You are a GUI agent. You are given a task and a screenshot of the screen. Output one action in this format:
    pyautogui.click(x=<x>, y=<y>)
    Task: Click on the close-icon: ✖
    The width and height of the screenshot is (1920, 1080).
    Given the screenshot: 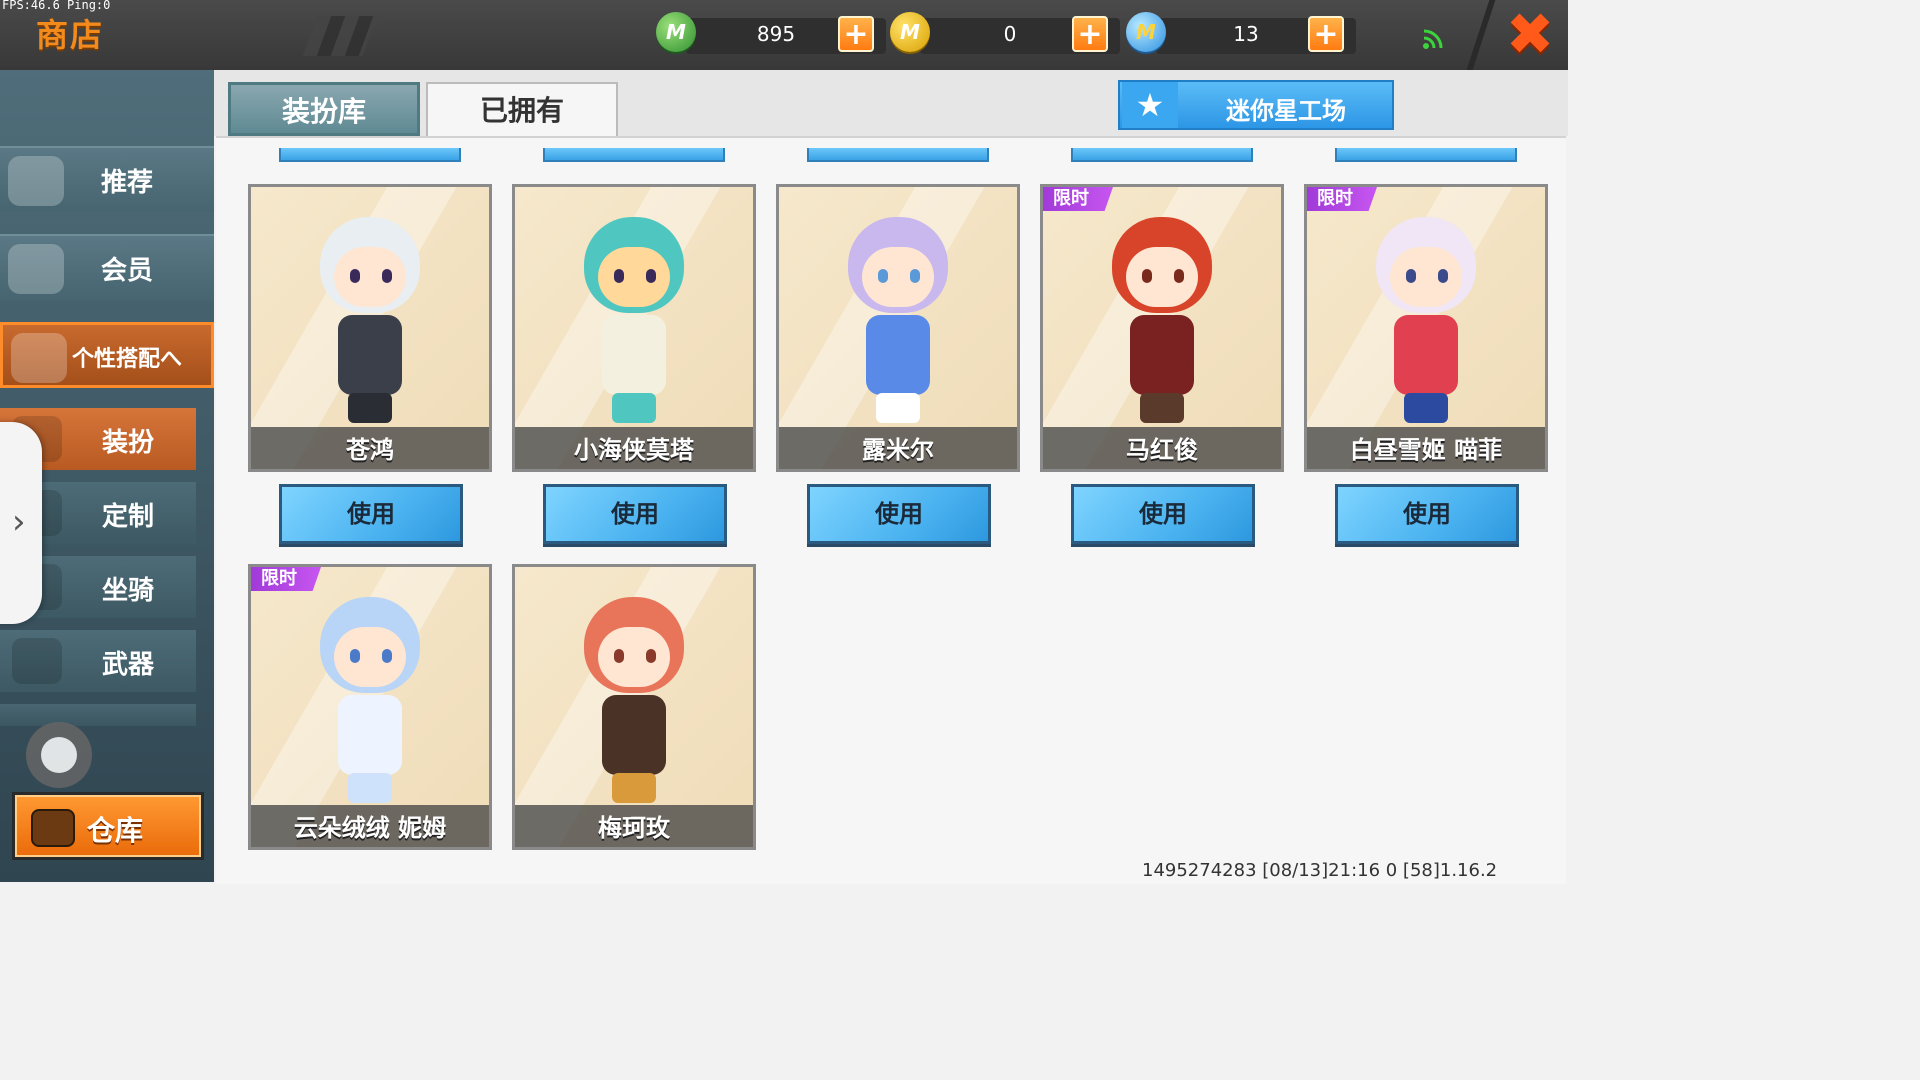 What is the action you would take?
    pyautogui.click(x=1530, y=34)
    